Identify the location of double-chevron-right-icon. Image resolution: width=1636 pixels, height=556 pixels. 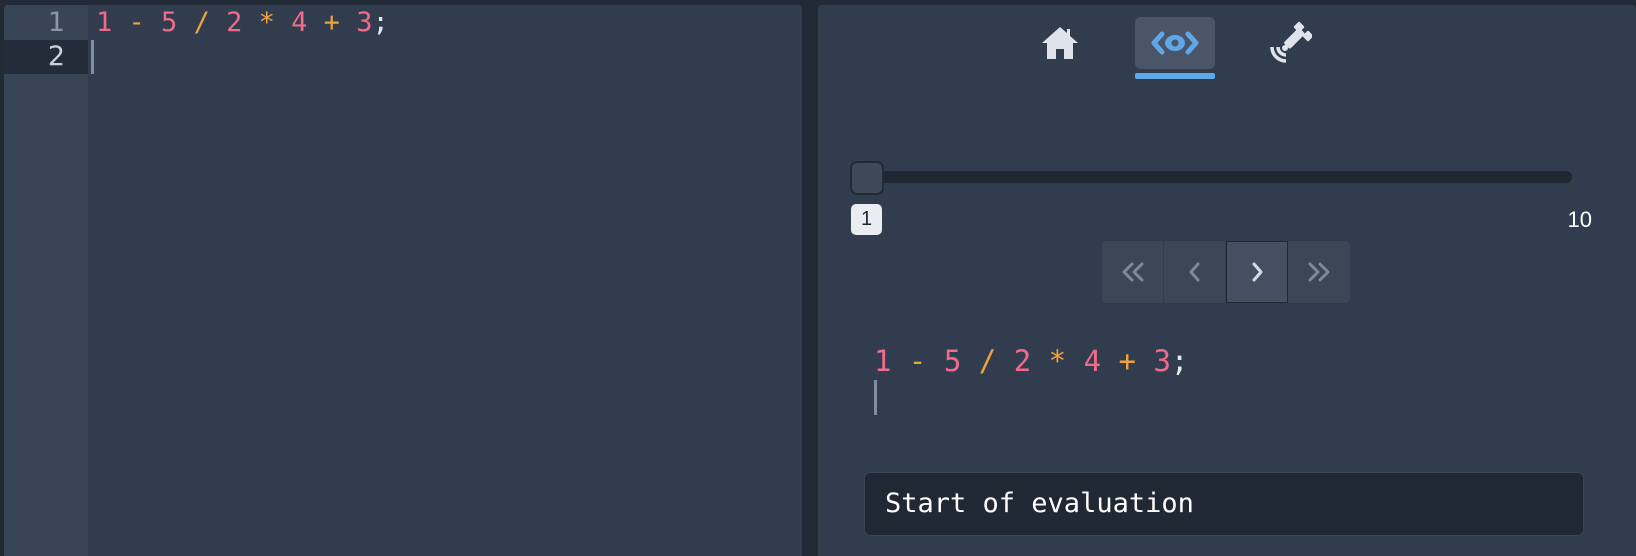
(1319, 272).